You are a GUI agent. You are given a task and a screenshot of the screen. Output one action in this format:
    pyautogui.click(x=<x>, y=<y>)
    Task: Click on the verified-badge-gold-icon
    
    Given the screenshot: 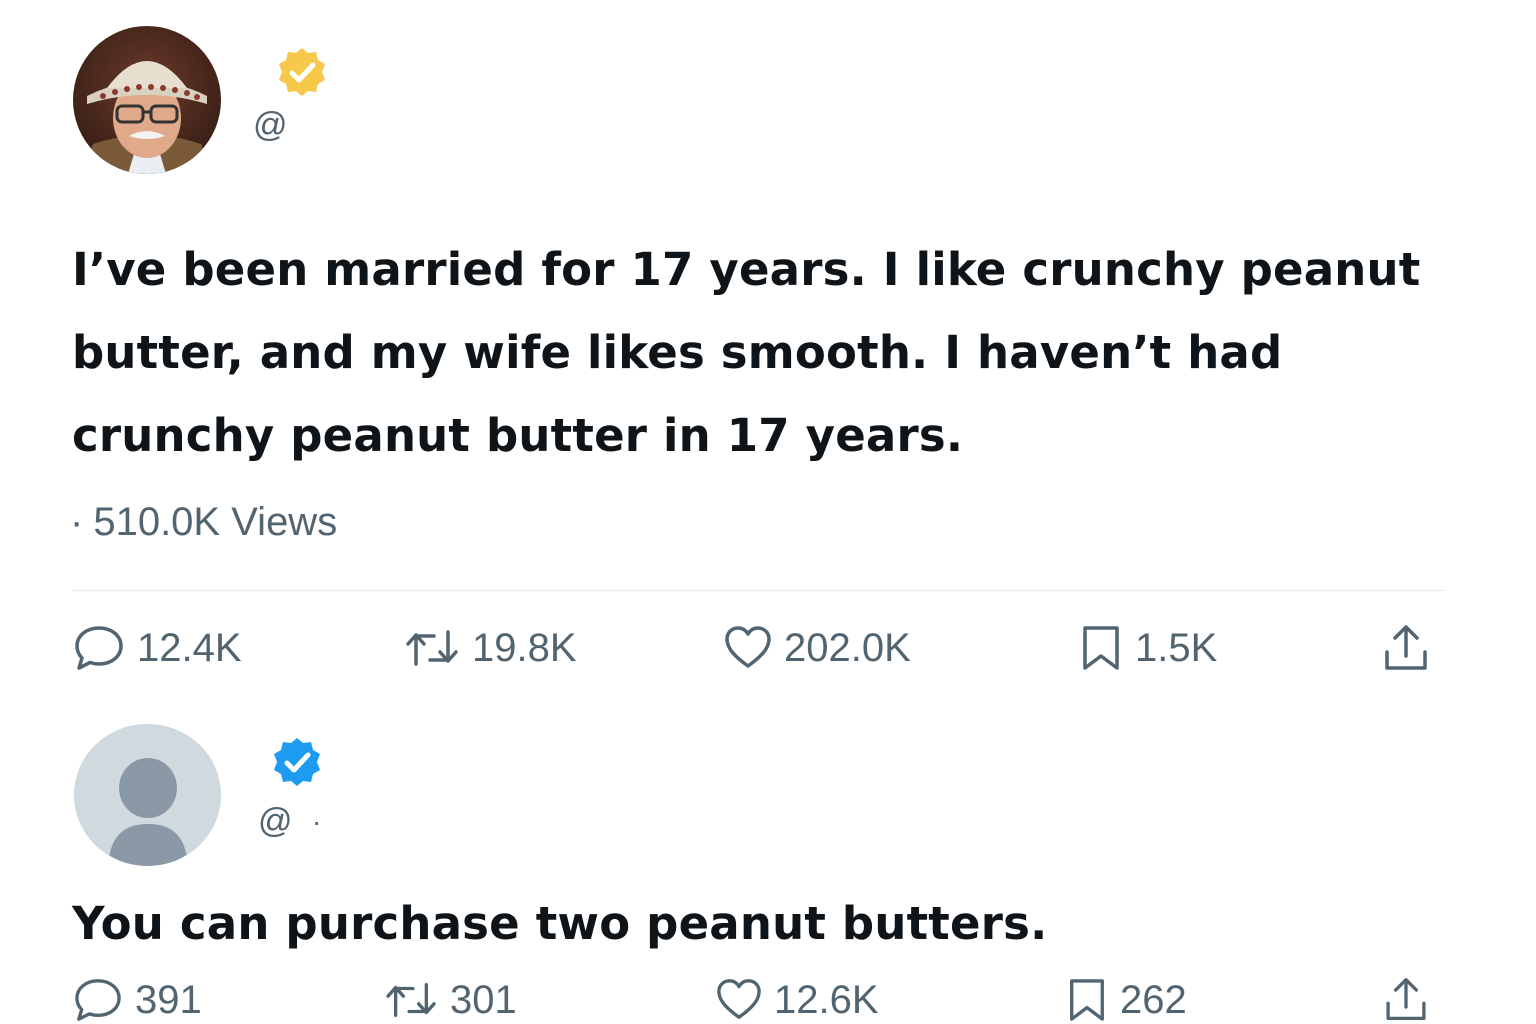 What is the action you would take?
    pyautogui.click(x=302, y=72)
    